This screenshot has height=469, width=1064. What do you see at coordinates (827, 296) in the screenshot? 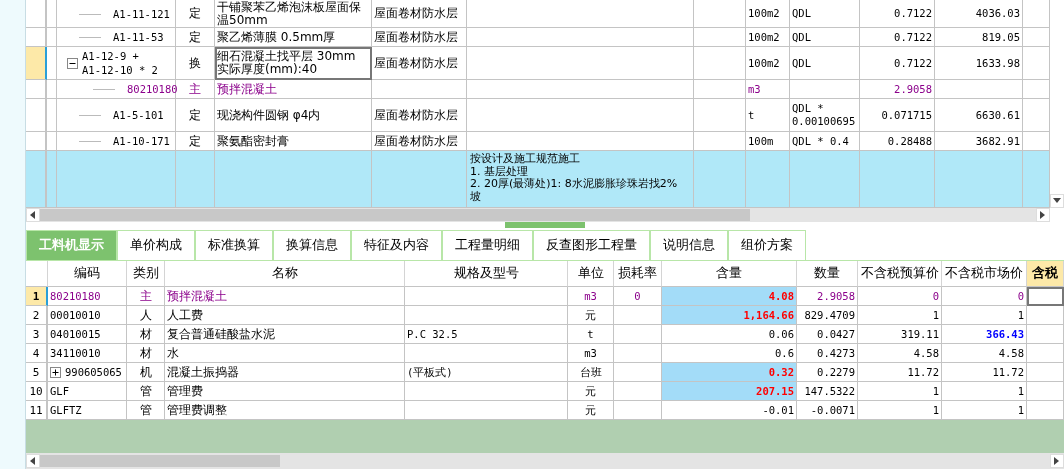
I see `table-cell: 2.9058` at bounding box center [827, 296].